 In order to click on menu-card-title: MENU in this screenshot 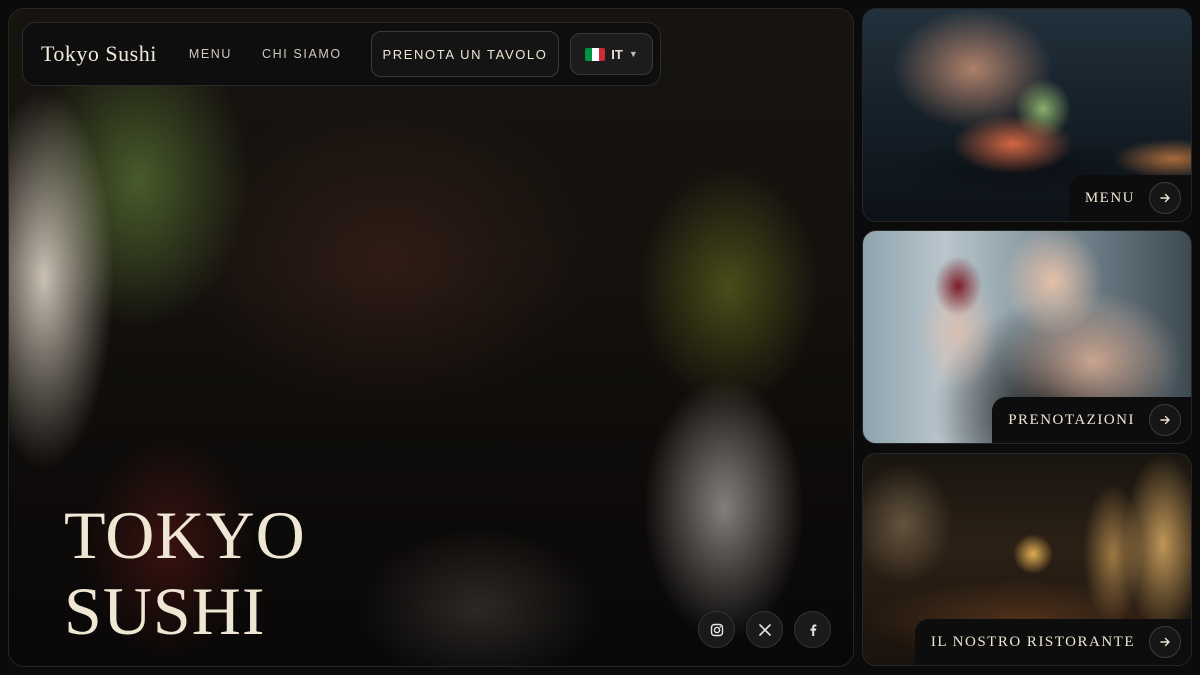, I will do `click(1109, 197)`.